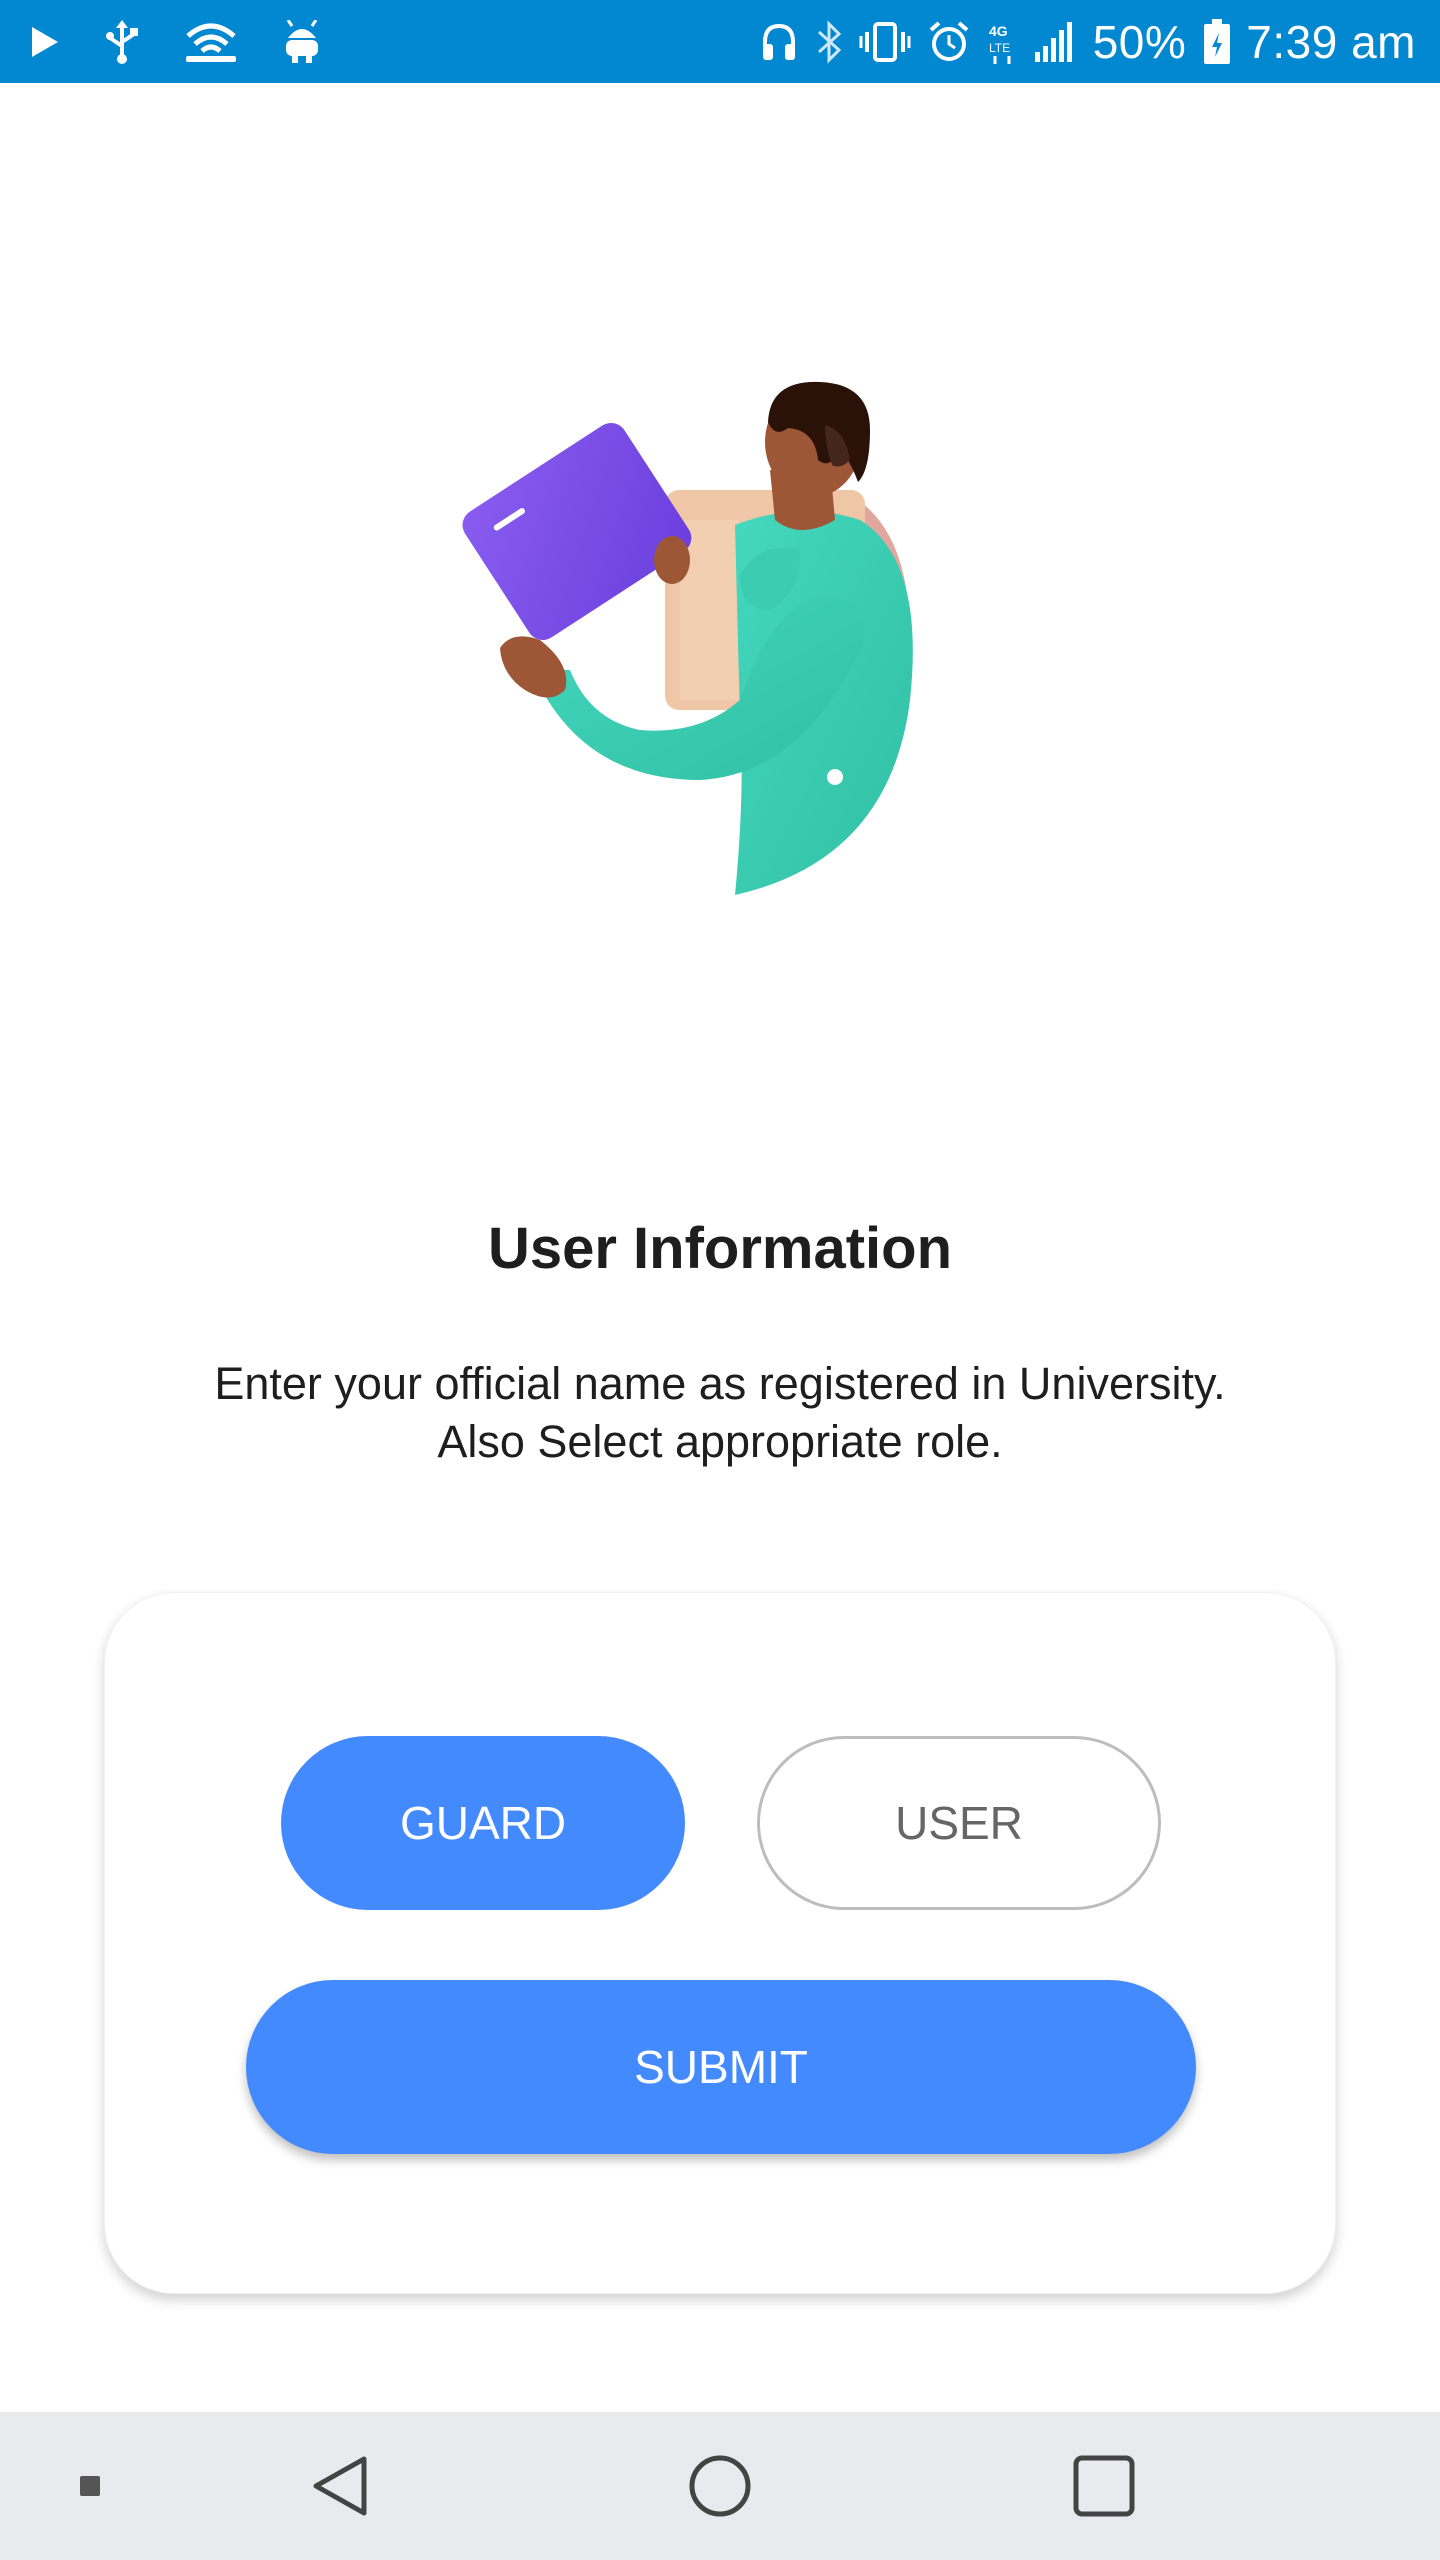  Describe the element at coordinates (829, 41) in the screenshot. I see `bluetooth-icon` at that location.